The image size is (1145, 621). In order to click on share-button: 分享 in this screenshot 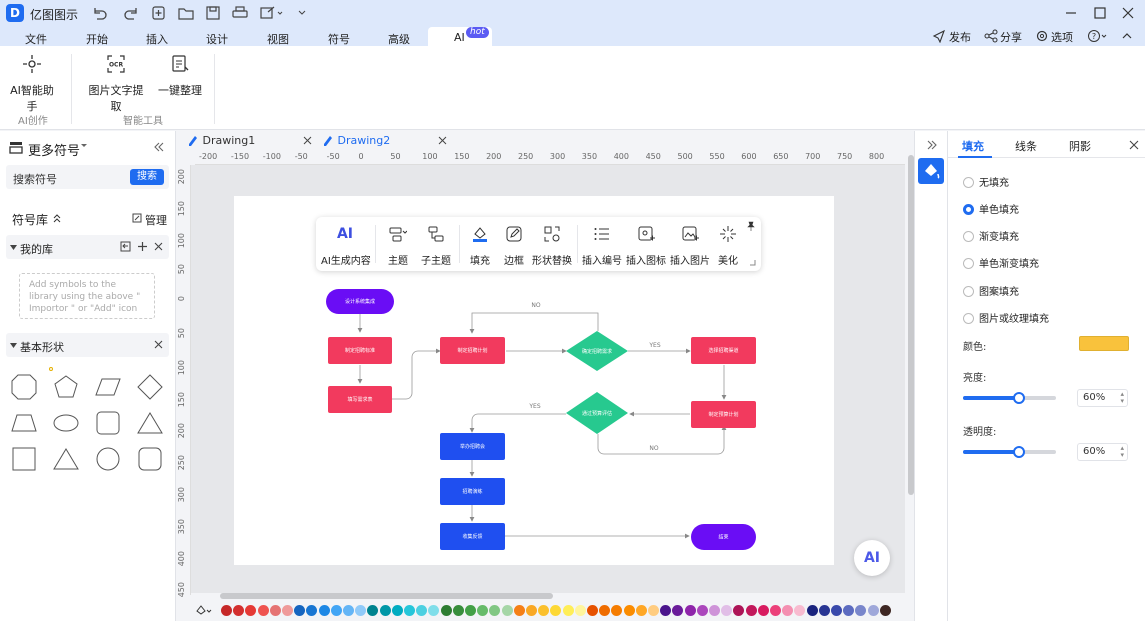, I will do `click(1011, 37)`.